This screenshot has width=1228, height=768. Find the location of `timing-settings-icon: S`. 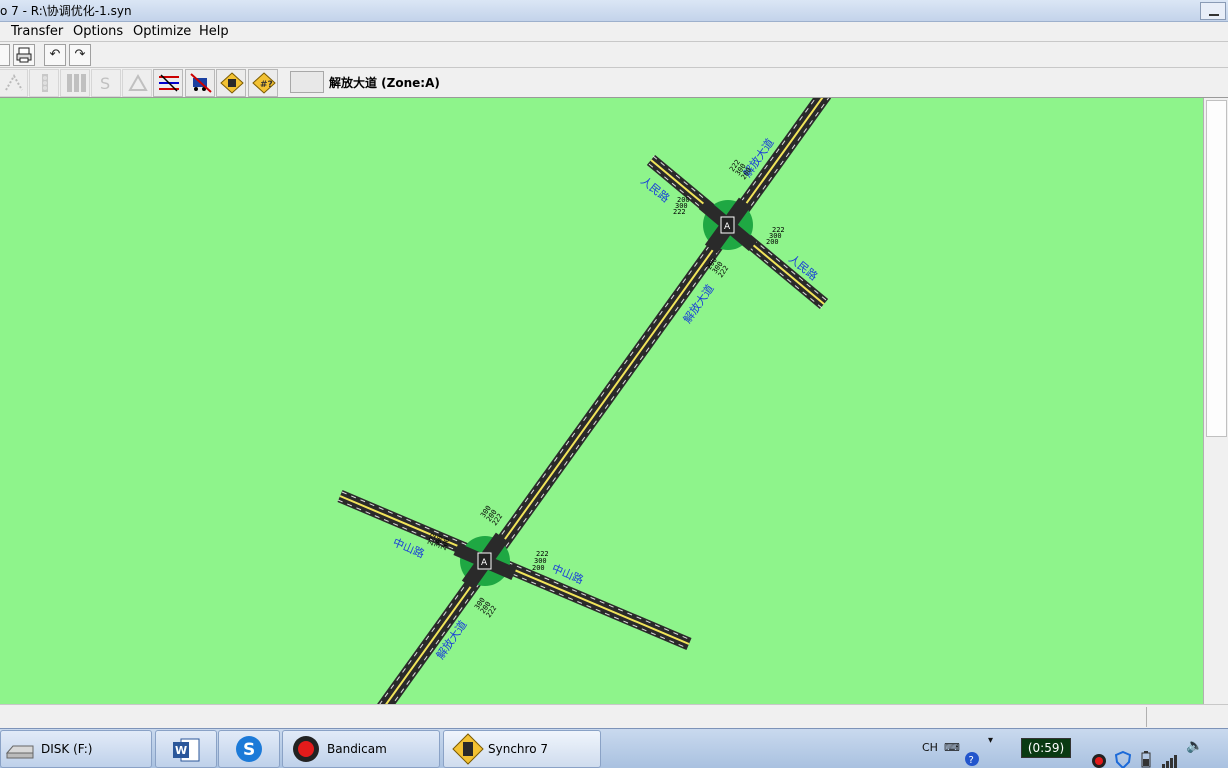

timing-settings-icon: S is located at coordinates (106, 83).